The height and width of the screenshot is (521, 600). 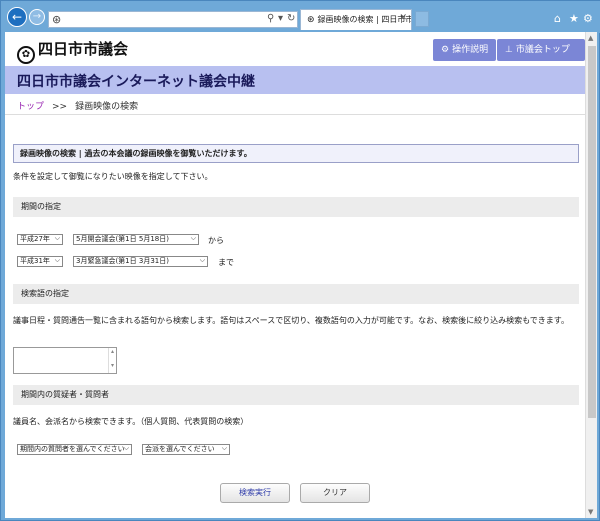 I want to click on browser-tab: ⊛ 録画映像の検索 | 四日市市... ✕, so click(x=356, y=19).